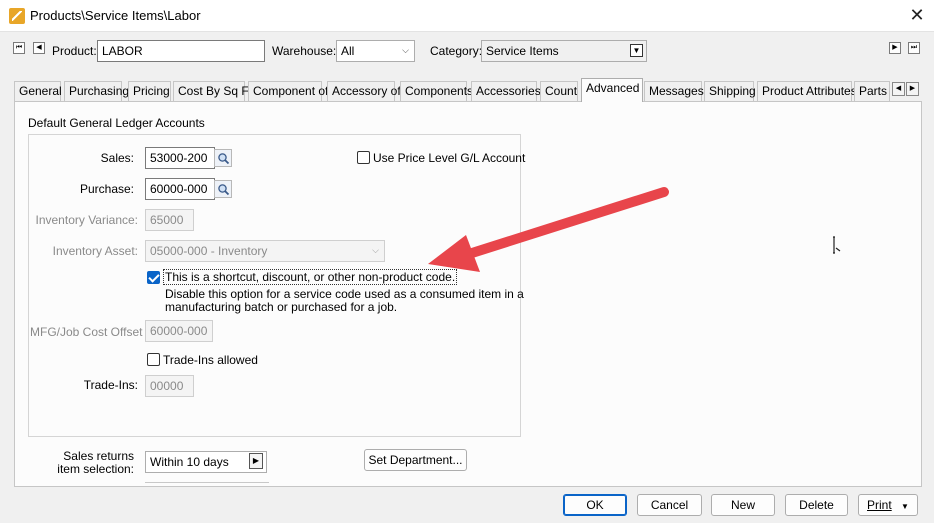  What do you see at coordinates (436, 91) in the screenshot?
I see `tab-components: Components` at bounding box center [436, 91].